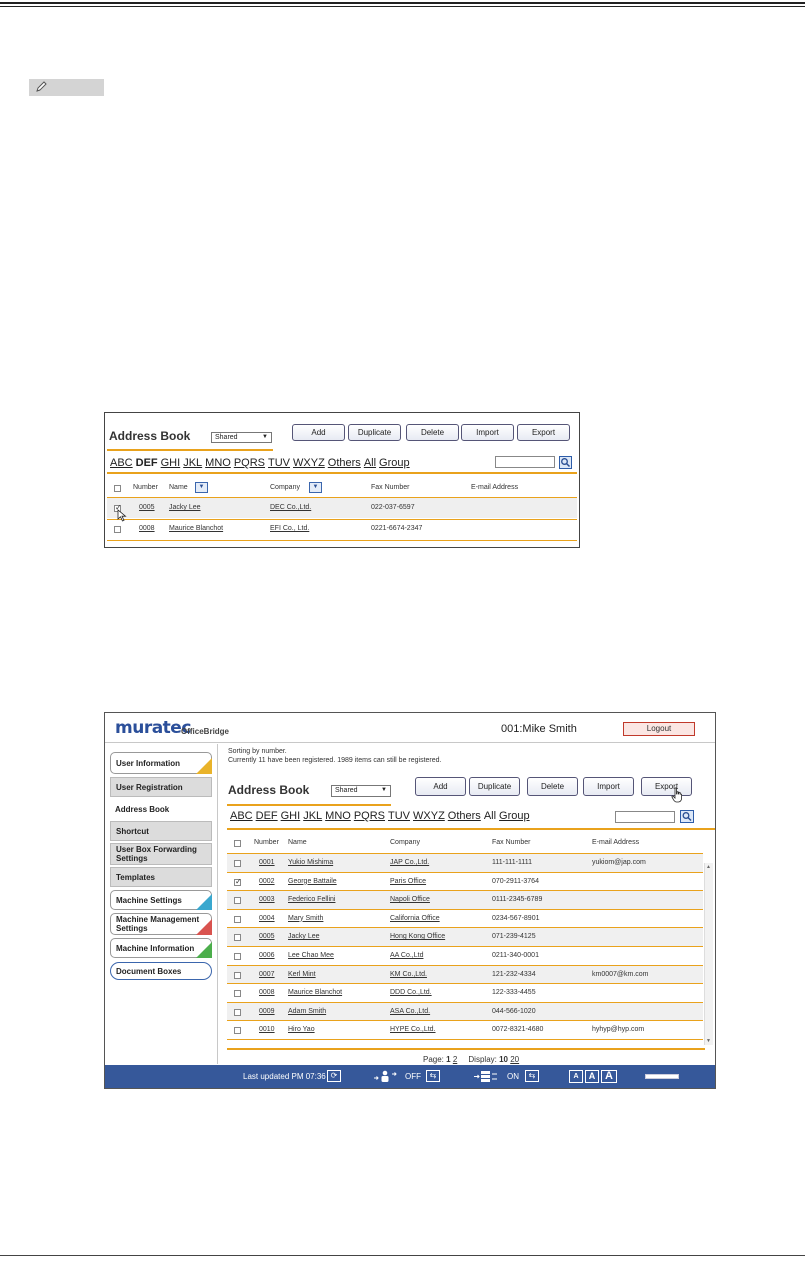 This screenshot has height=1262, width=805. I want to click on cell-name: Adam Smith, so click(307, 1011).